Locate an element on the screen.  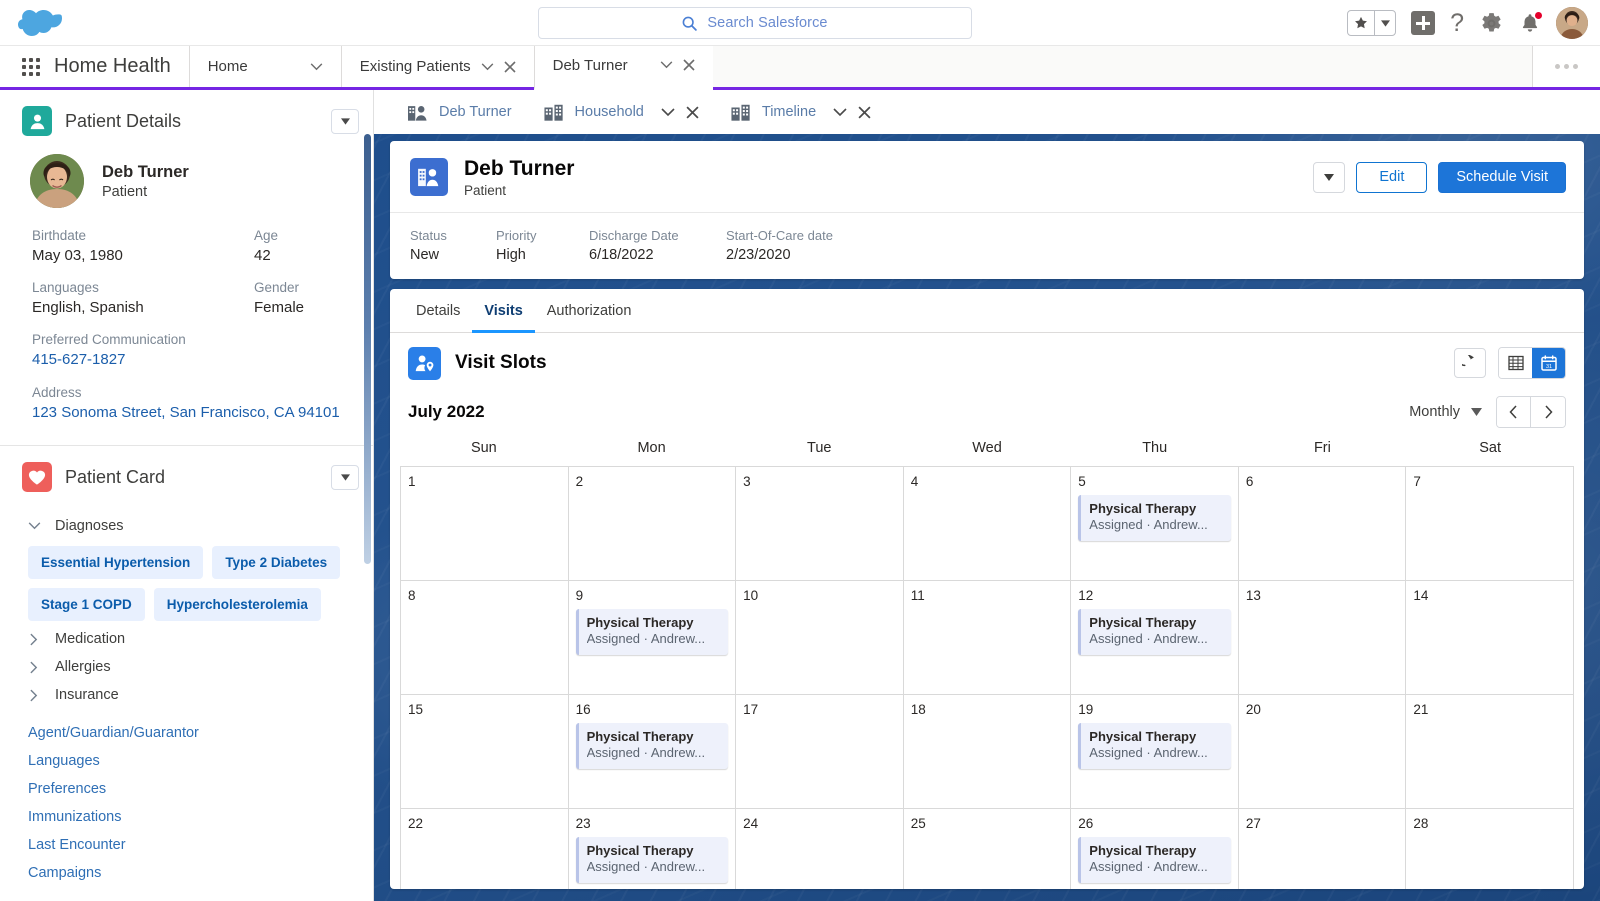
calendar-day-cell: 14 is located at coordinates (1490, 637).